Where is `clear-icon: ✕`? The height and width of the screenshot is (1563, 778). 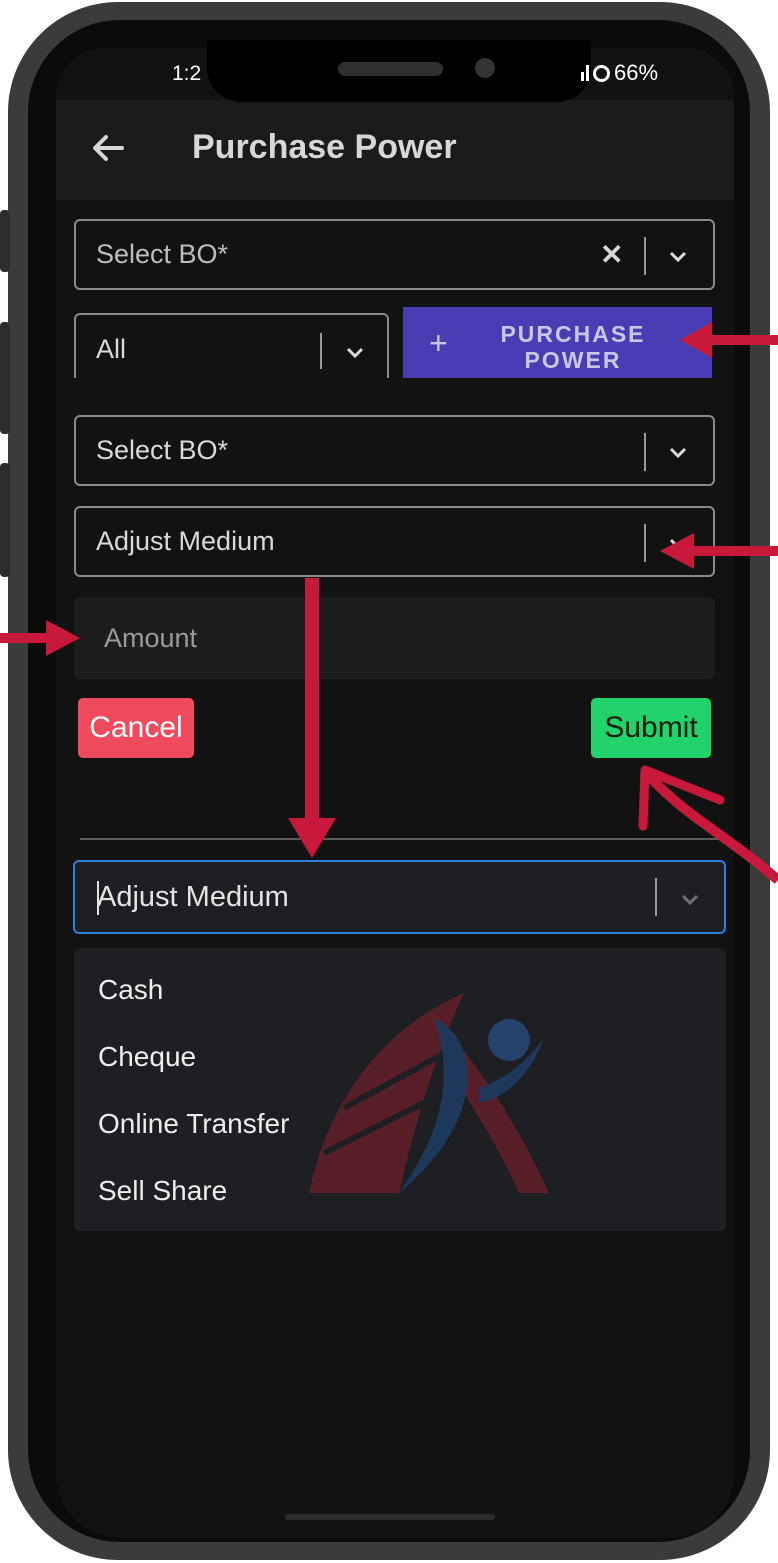 clear-icon: ✕ is located at coordinates (611, 254).